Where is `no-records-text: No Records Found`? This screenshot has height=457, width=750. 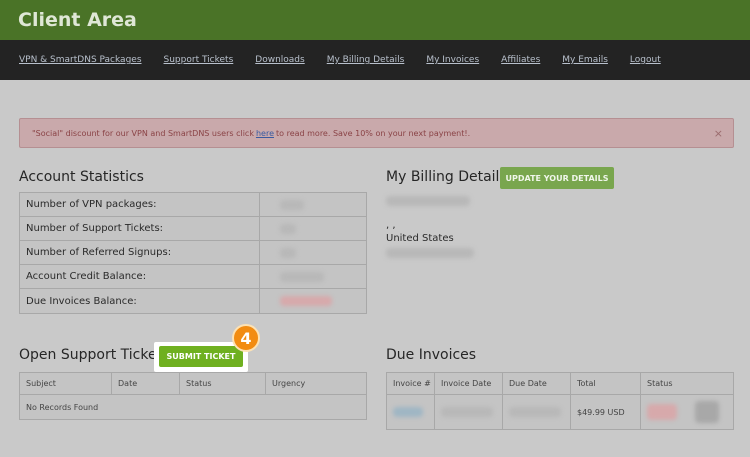 no-records-text: No Records Found is located at coordinates (62, 407).